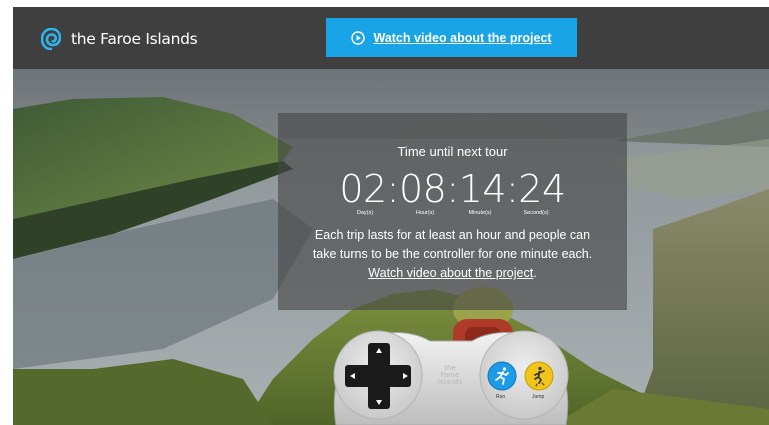  I want to click on watch-video-button-label: Watch video about the project, so click(462, 37).